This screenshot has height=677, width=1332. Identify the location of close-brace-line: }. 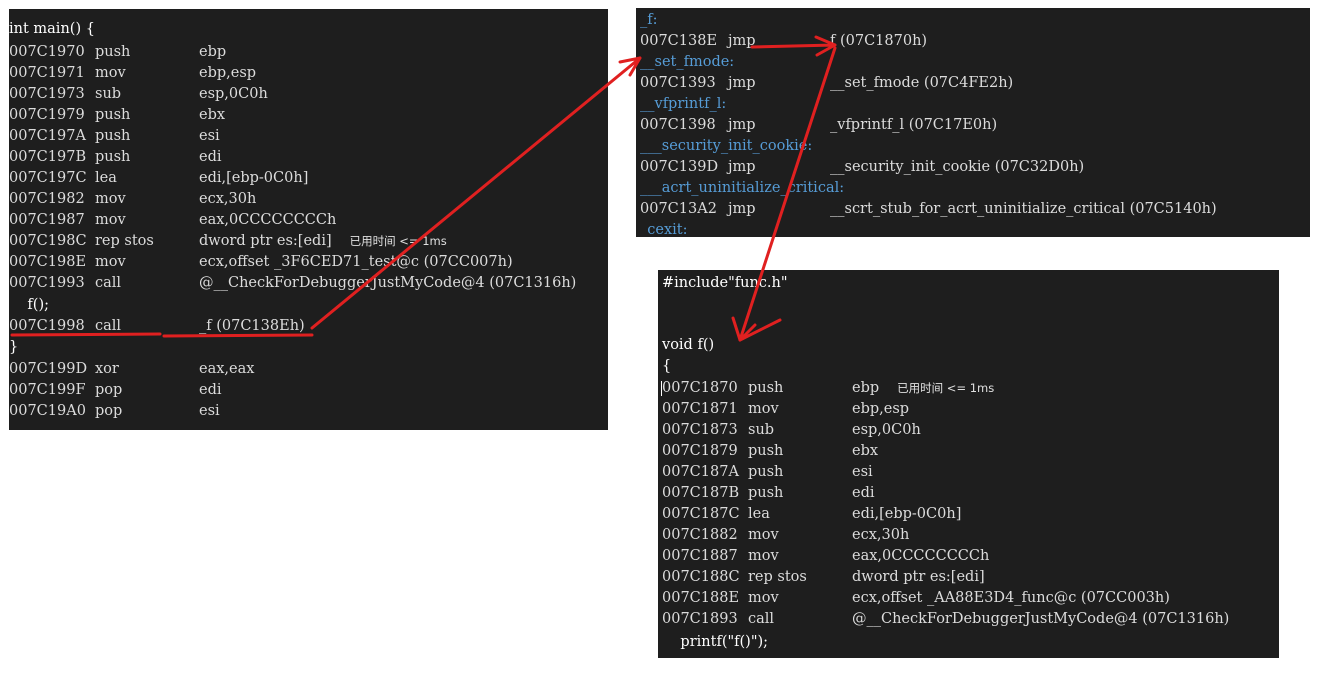
(14, 347).